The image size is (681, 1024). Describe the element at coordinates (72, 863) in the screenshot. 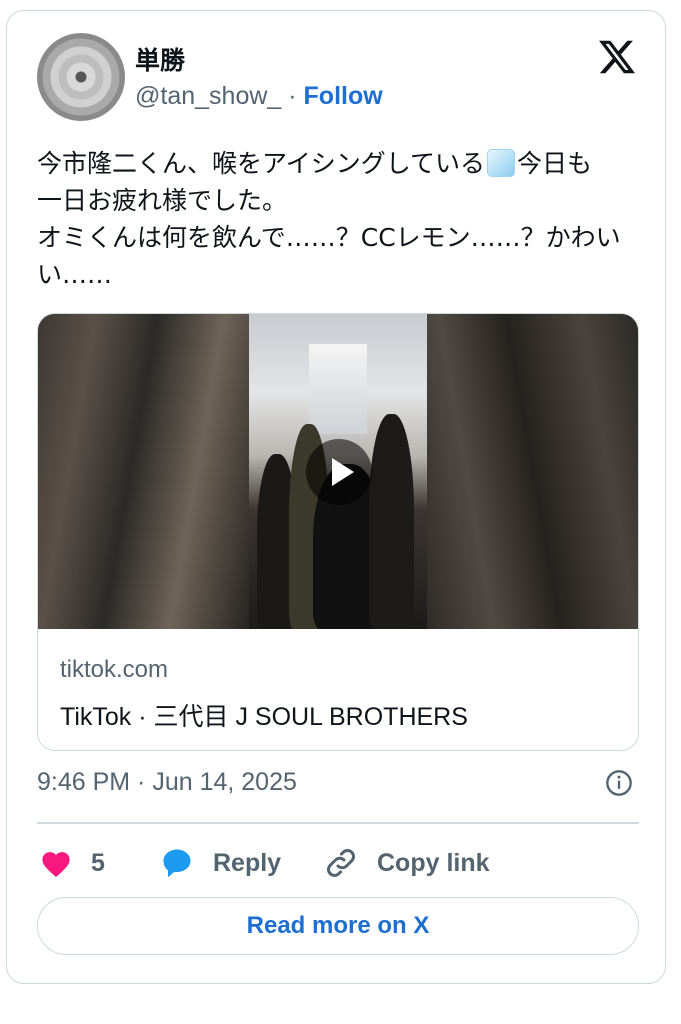

I see `like-button: 5` at that location.